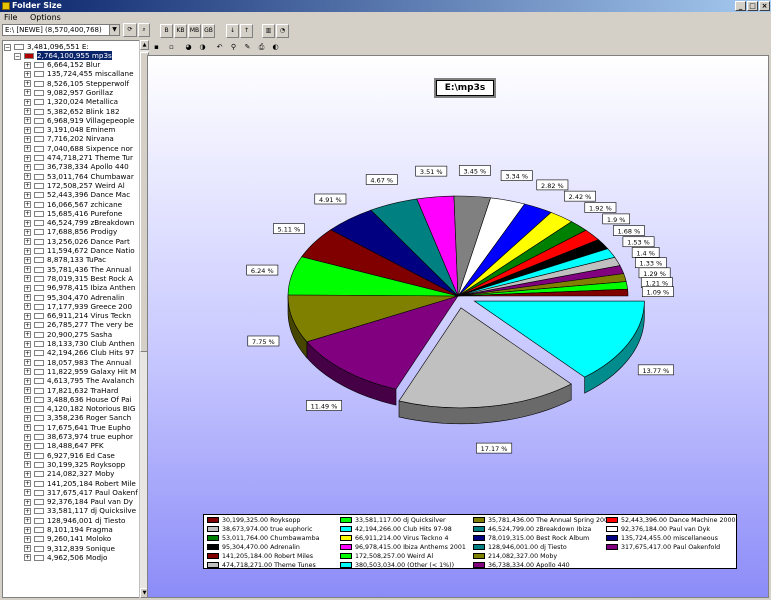  What do you see at coordinates (67, 538) in the screenshot?
I see `tree-item: +9,260,141 Moloko` at bounding box center [67, 538].